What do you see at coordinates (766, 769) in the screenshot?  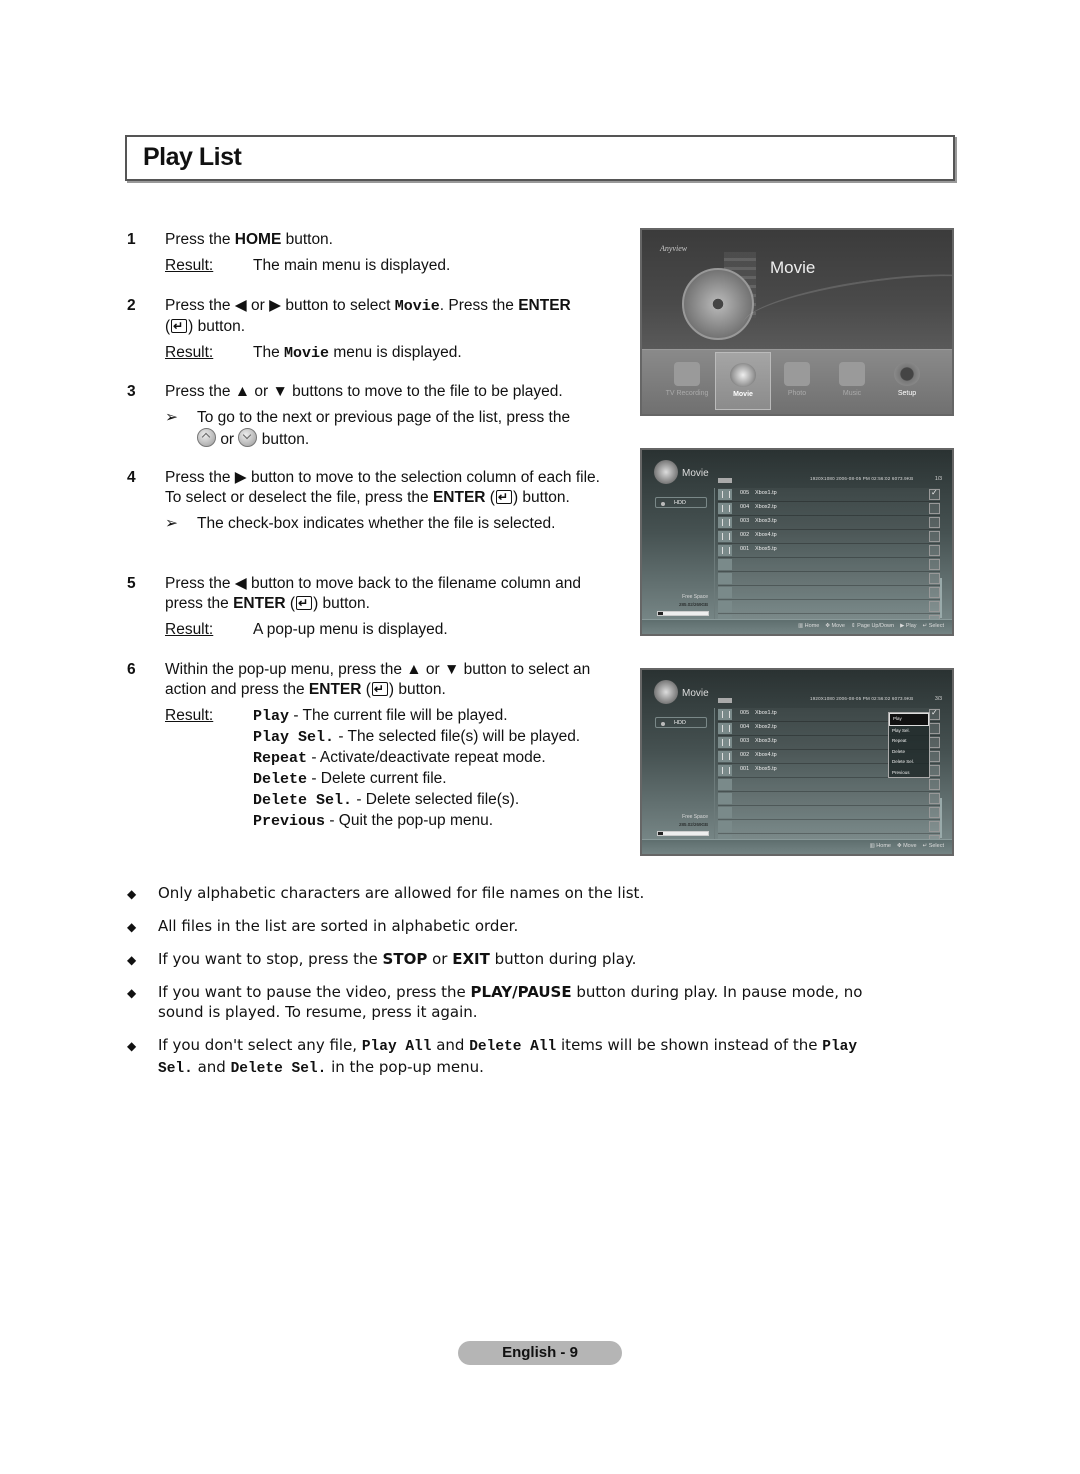 I see `file-name: Xbox5.tp` at bounding box center [766, 769].